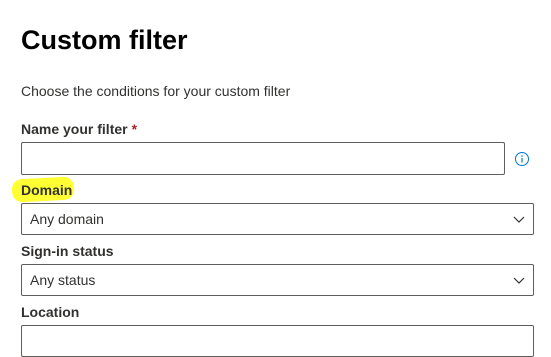 This screenshot has height=357, width=551. What do you see at coordinates (67, 251) in the screenshot?
I see `signin-status-label: Sign-in status` at bounding box center [67, 251].